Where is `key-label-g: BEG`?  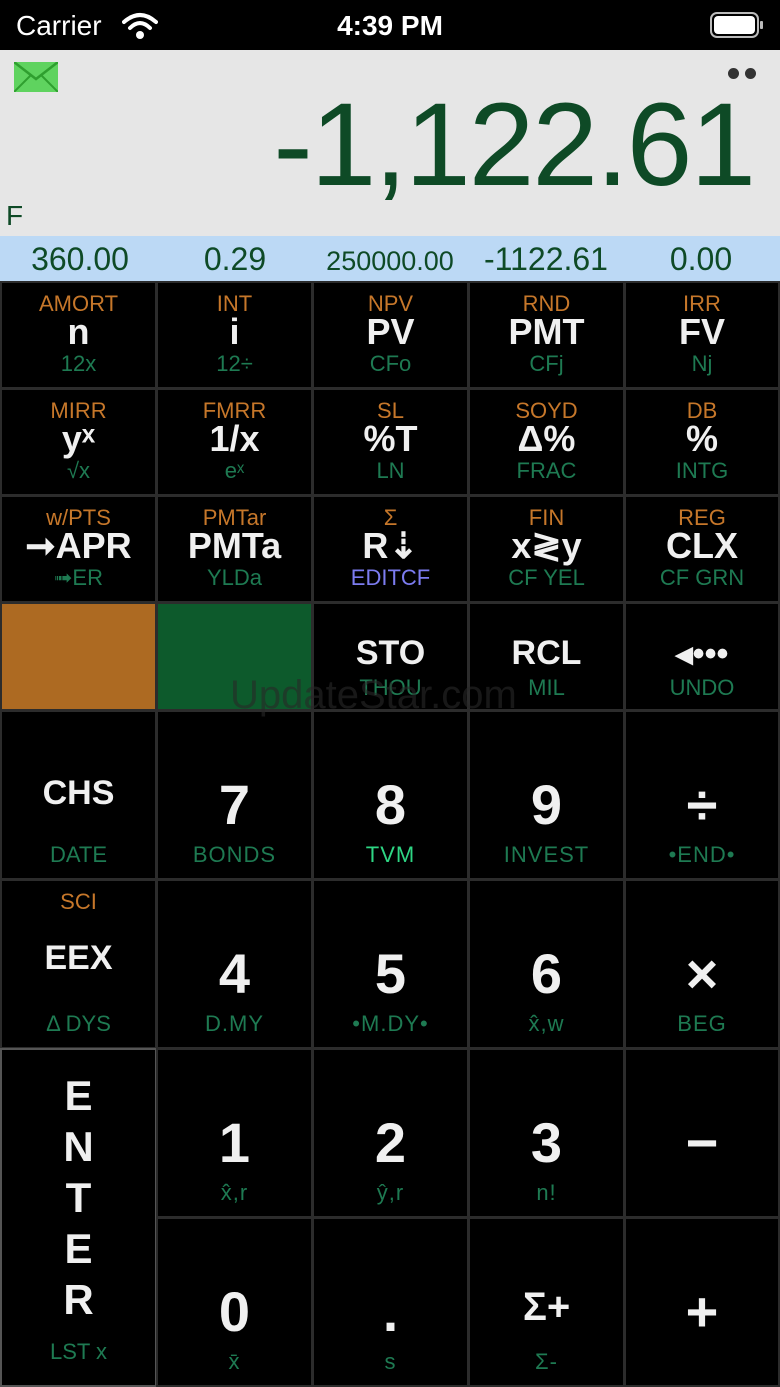
key-label-g: BEG is located at coordinates (702, 1023).